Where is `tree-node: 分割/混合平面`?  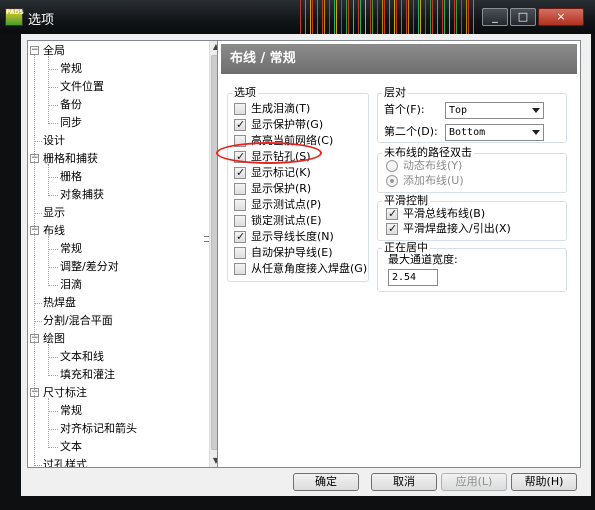 tree-node: 分割/混合平面 is located at coordinates (78, 321).